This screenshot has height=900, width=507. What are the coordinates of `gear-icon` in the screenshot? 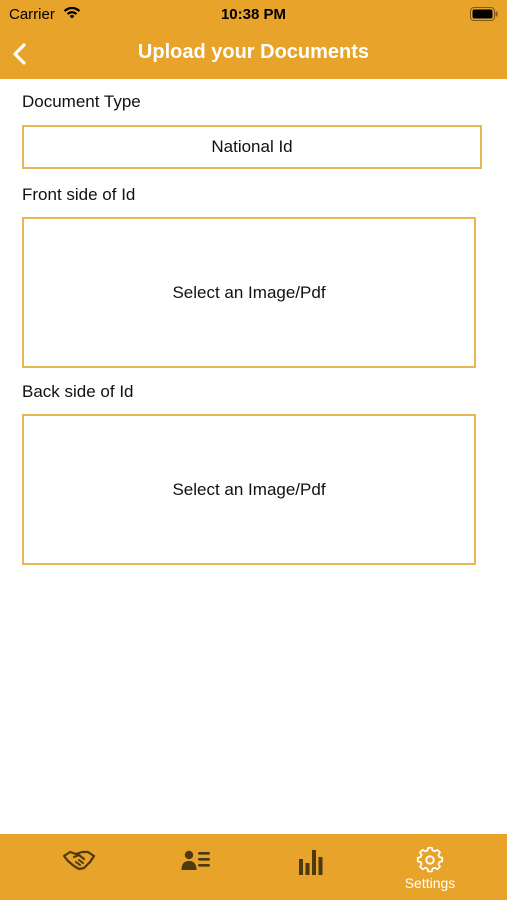 It's located at (430, 859).